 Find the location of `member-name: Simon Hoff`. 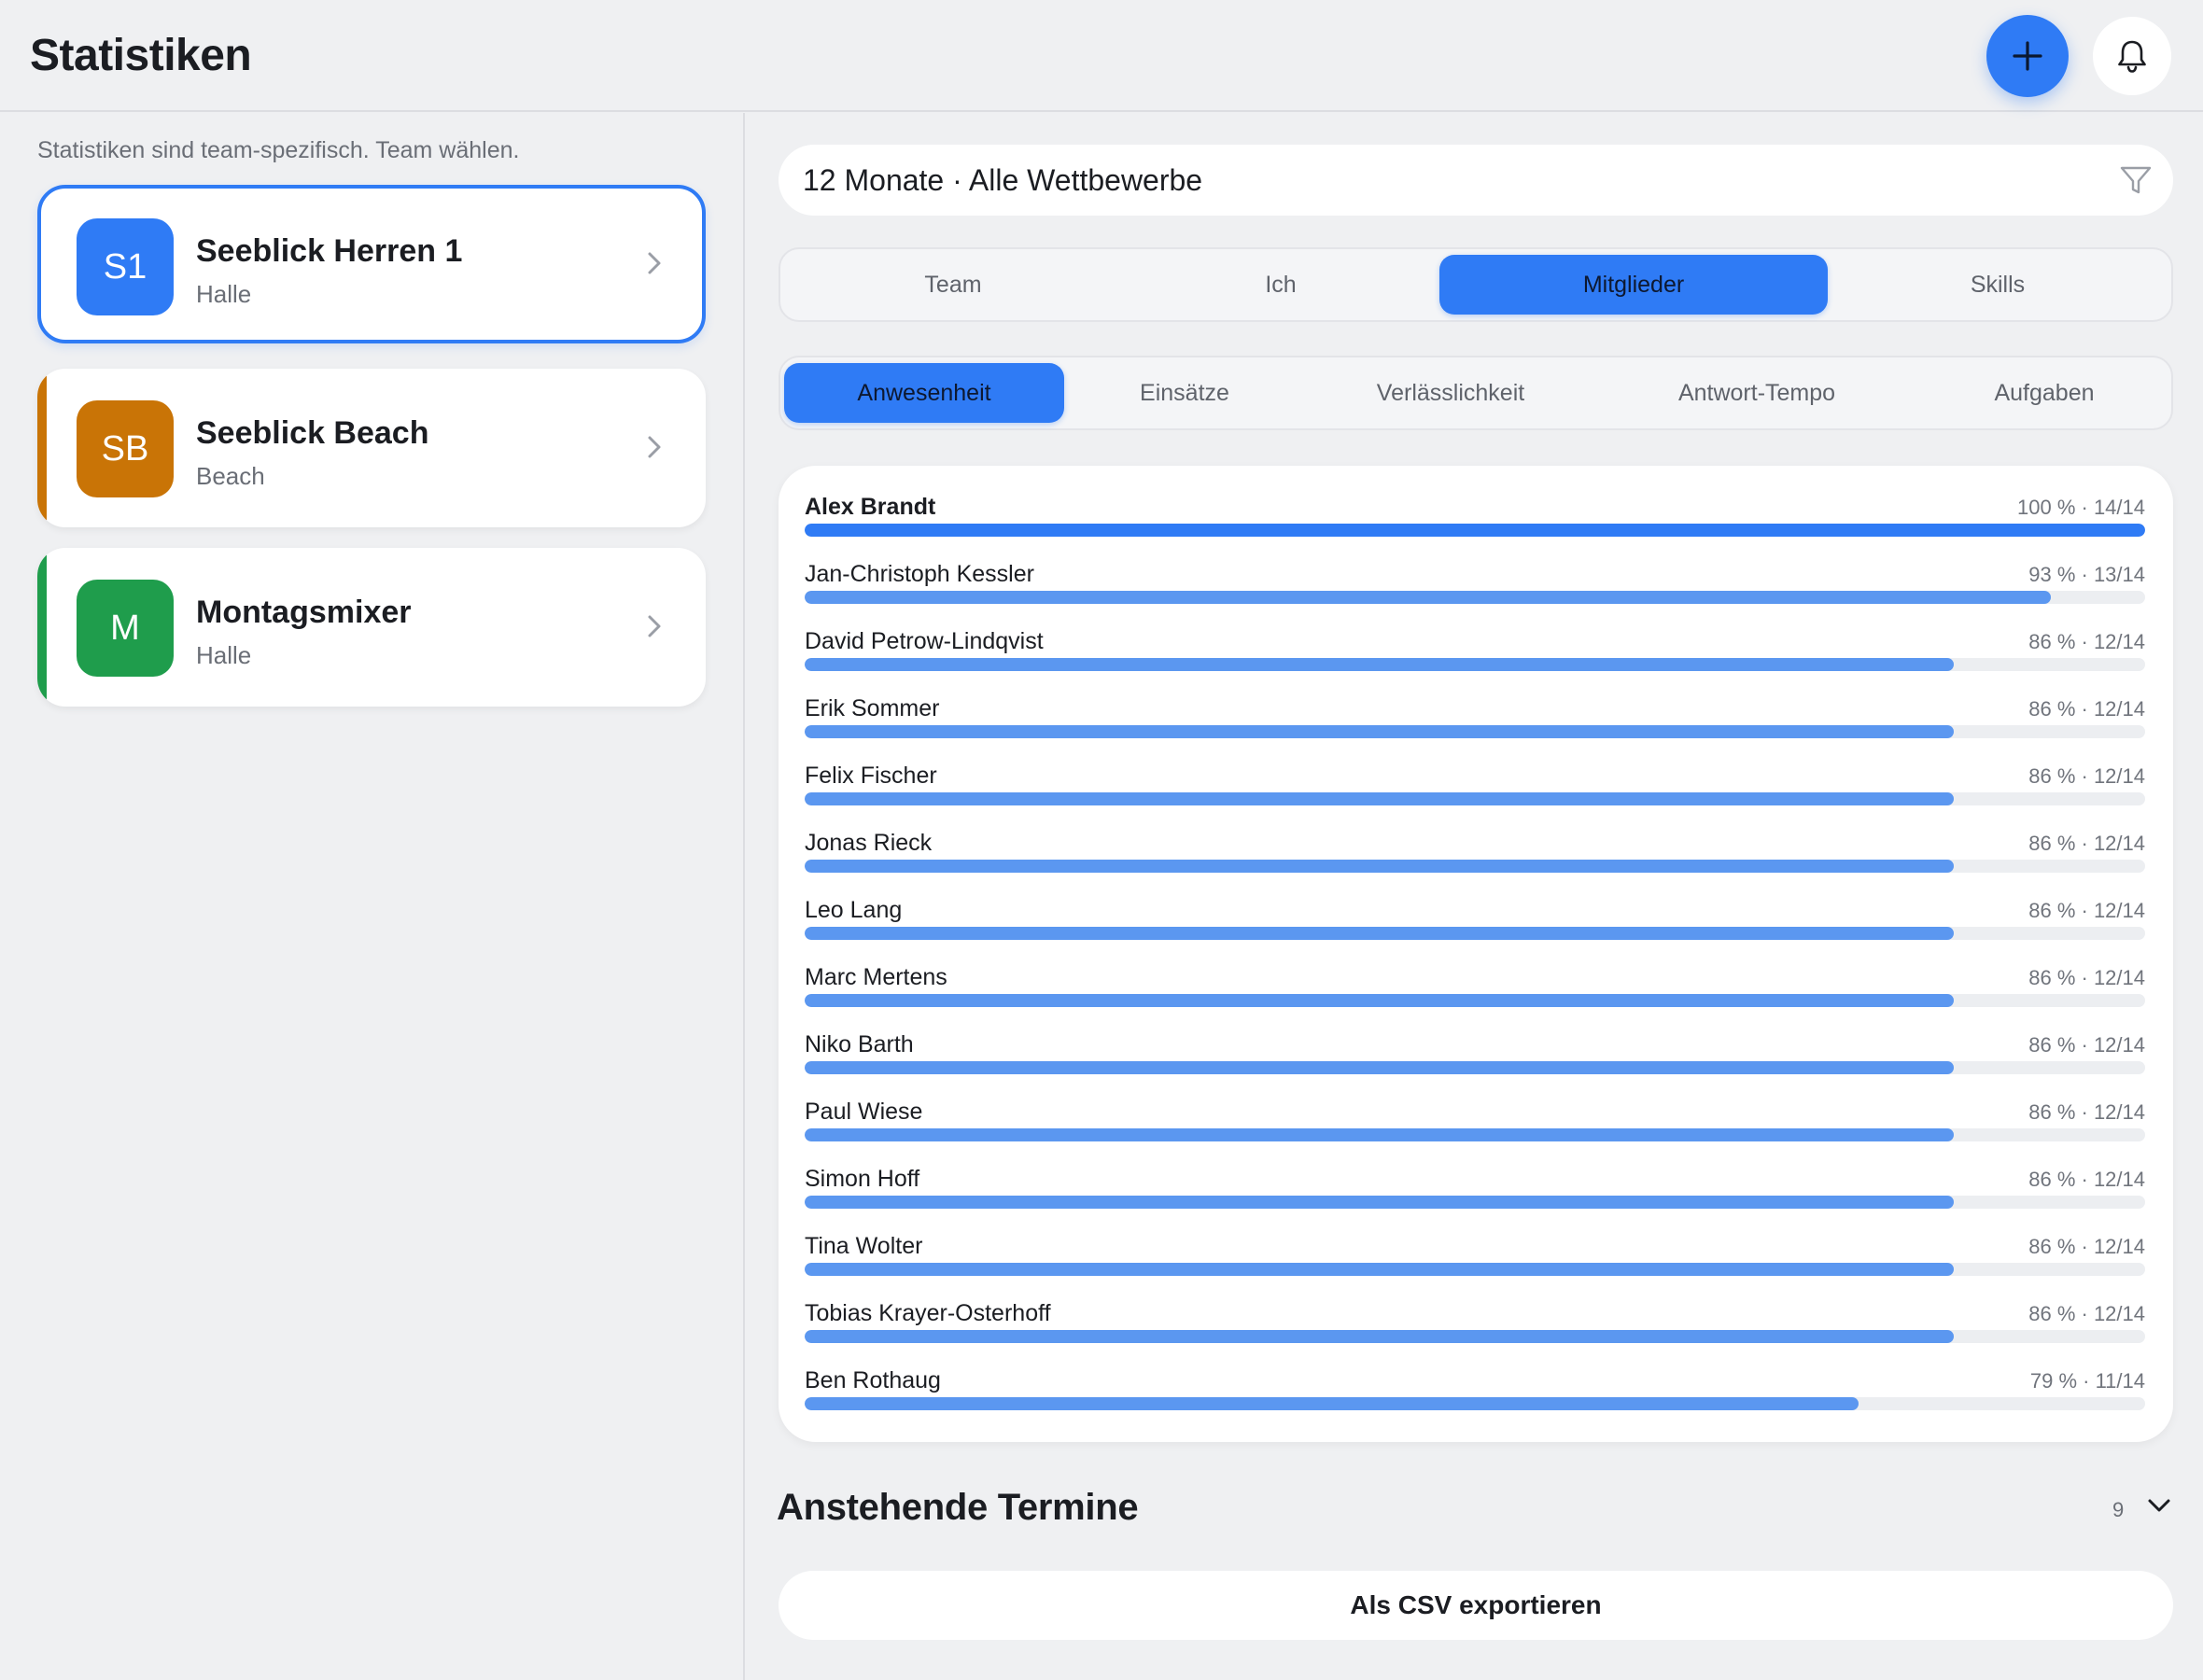

member-name: Simon Hoff is located at coordinates (863, 1179).